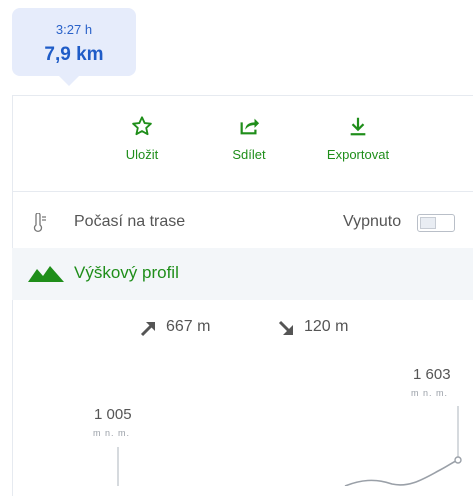 The height and width of the screenshot is (496, 473). Describe the element at coordinates (458, 460) in the screenshot. I see `max-elevation-point` at that location.